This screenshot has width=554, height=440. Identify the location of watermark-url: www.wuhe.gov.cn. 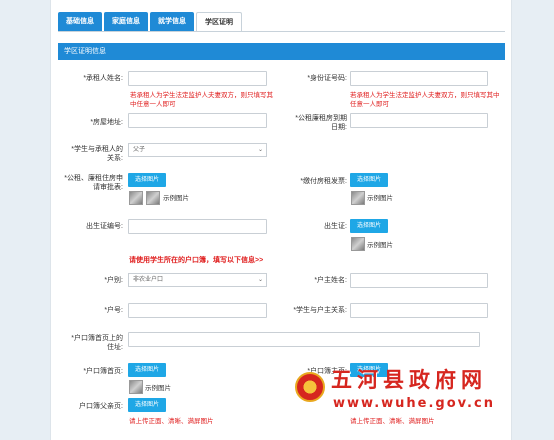
(414, 403).